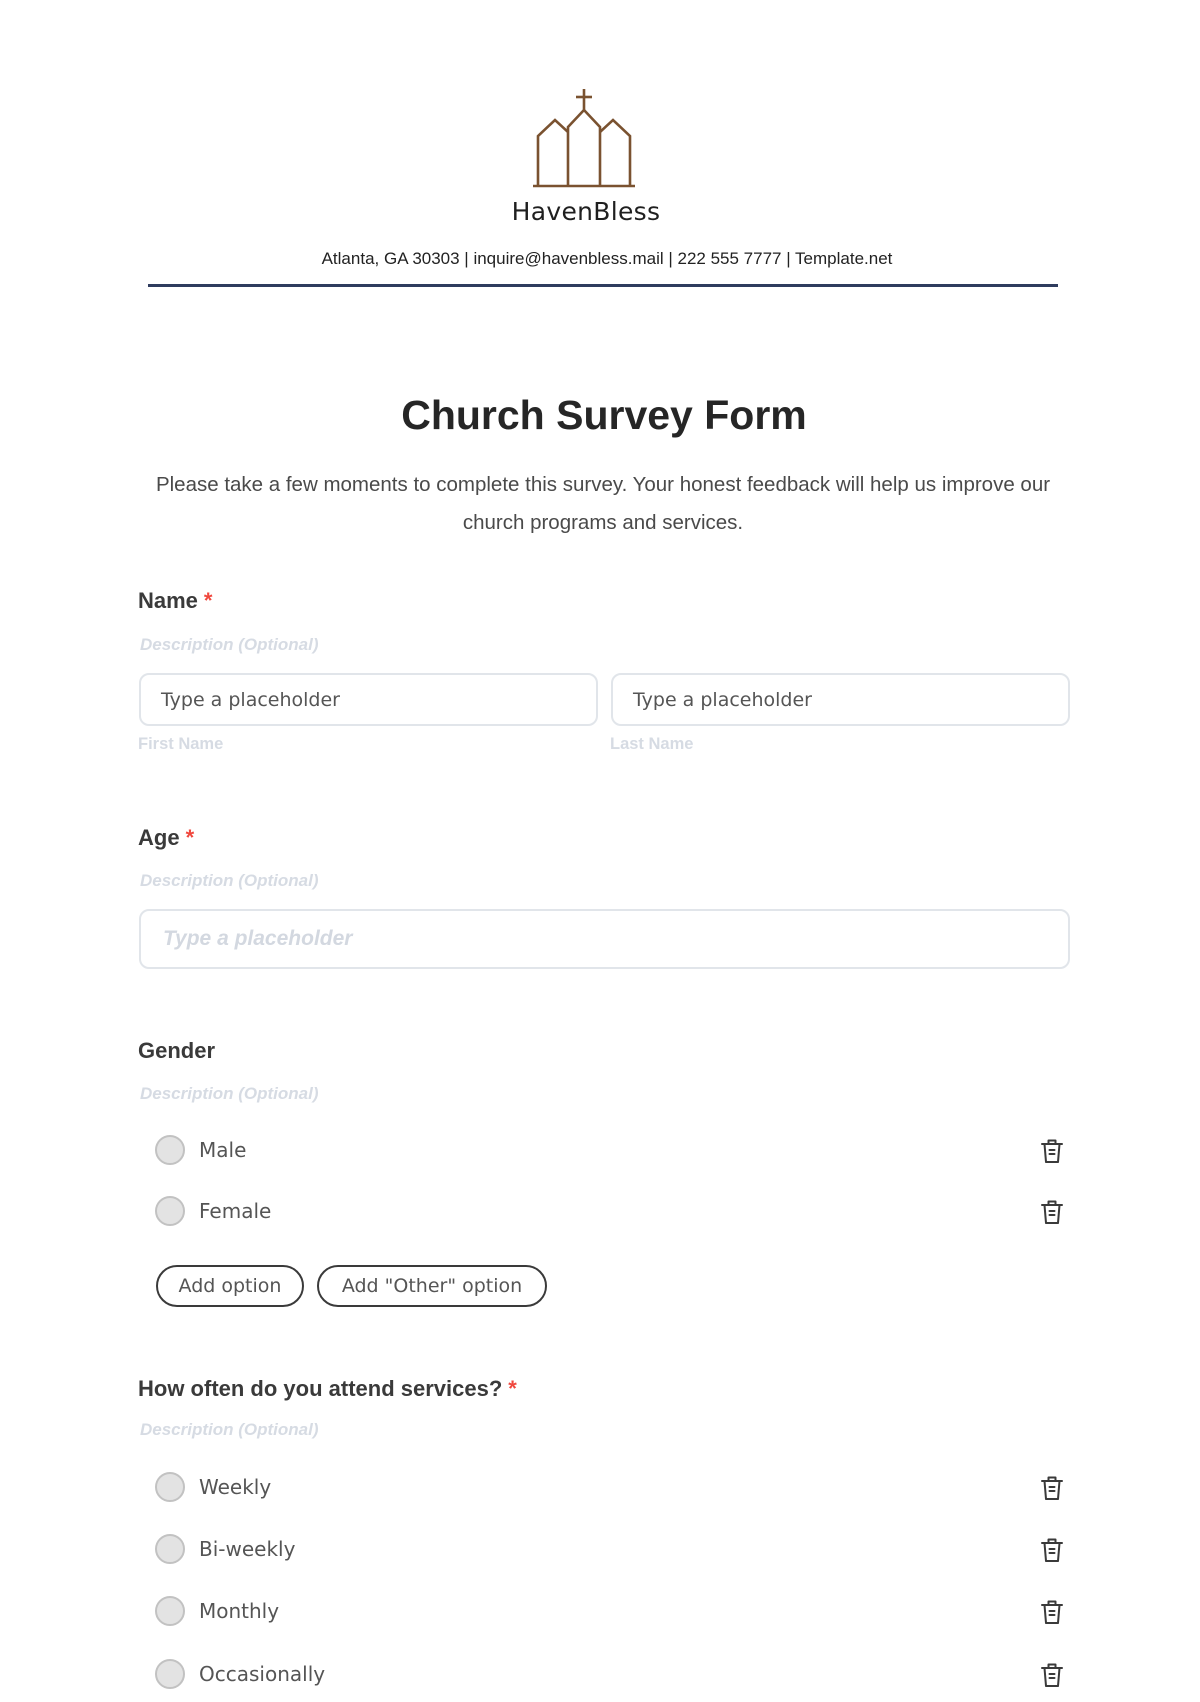 Image resolution: width=1200 pixels, height=1702 pixels. Describe the element at coordinates (159, 837) in the screenshot. I see `field-label-text: Age` at that location.